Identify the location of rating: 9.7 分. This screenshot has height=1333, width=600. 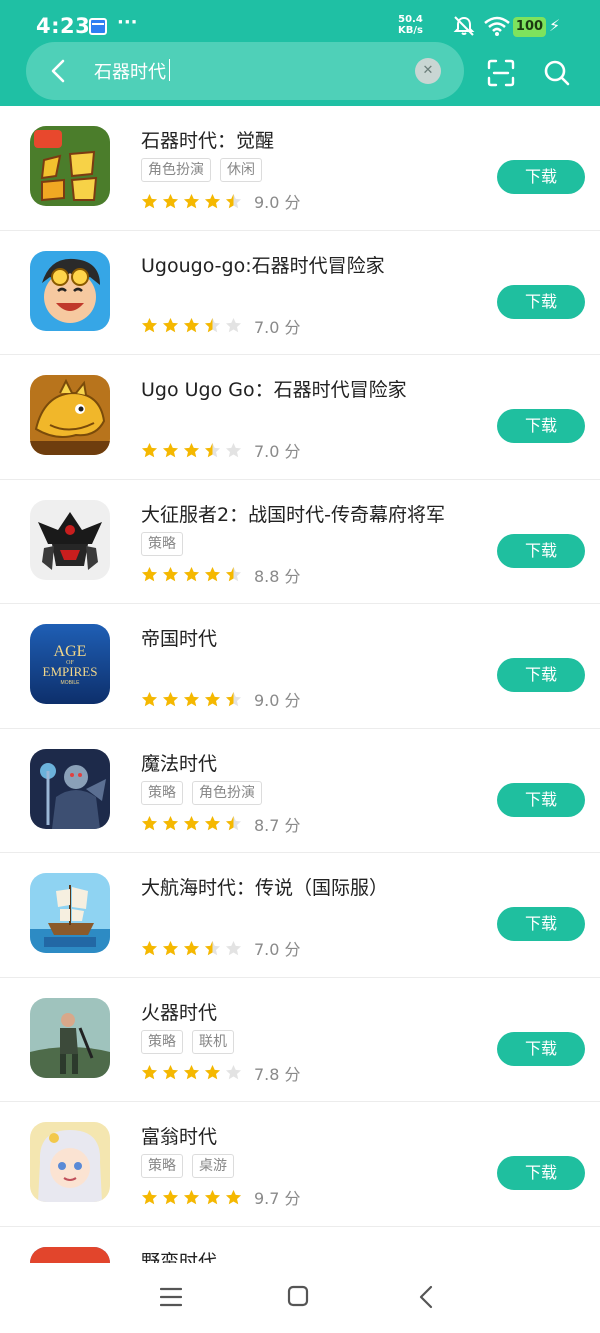
(221, 1197).